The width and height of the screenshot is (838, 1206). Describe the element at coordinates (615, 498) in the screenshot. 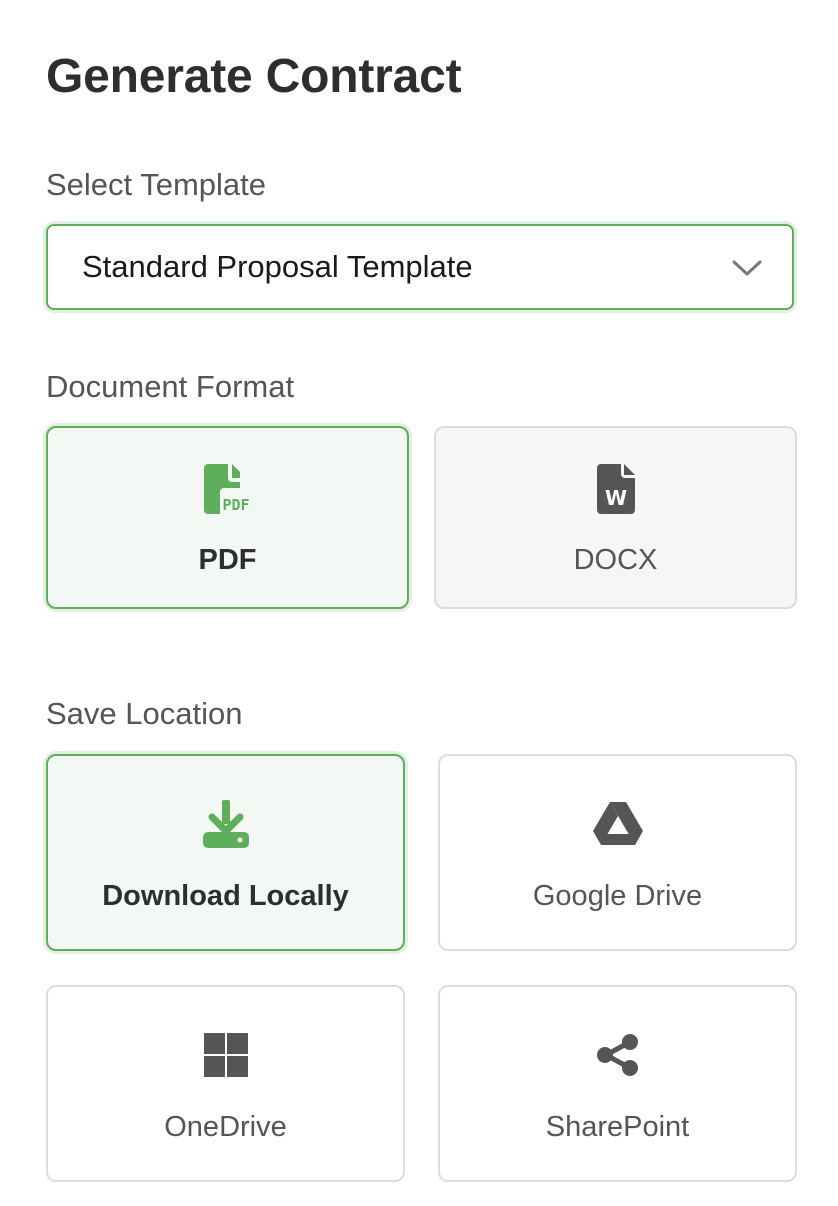

I see `svg-text: W` at that location.